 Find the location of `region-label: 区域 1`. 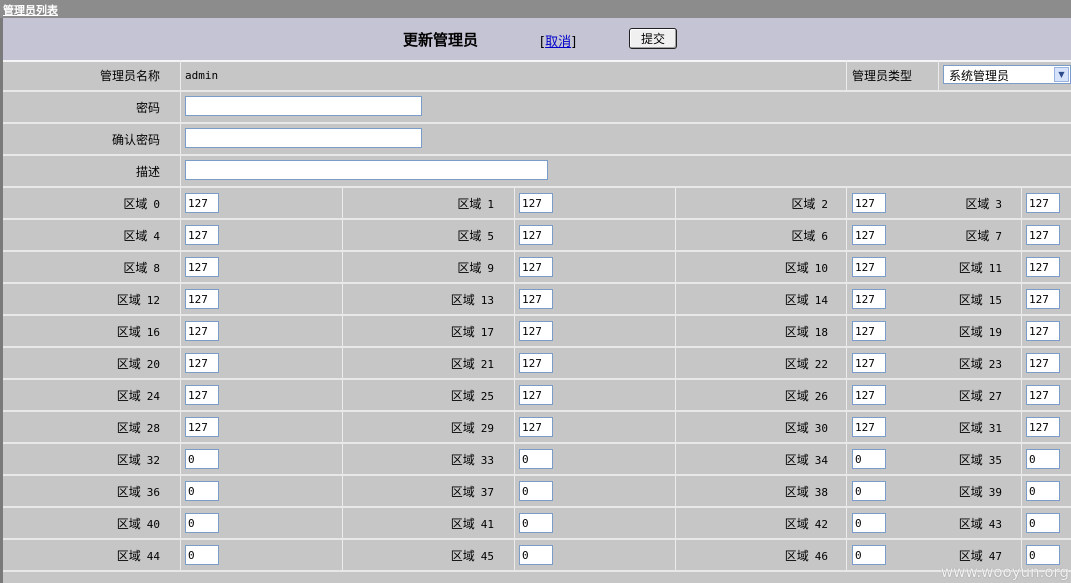

region-label: 区域 1 is located at coordinates (464, 203).